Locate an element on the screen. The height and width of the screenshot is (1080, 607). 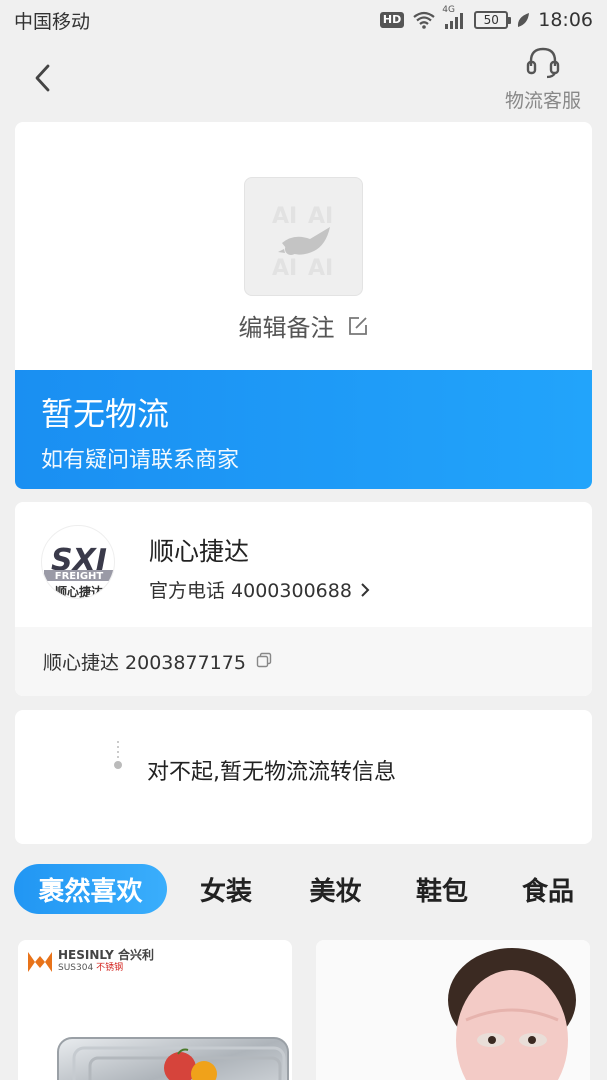
carrier-name: 中国移动 is located at coordinates (52, 21).